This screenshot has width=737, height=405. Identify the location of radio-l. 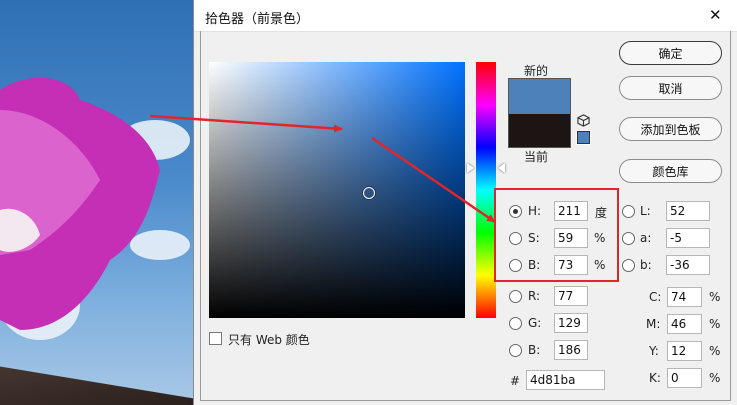
(628, 211).